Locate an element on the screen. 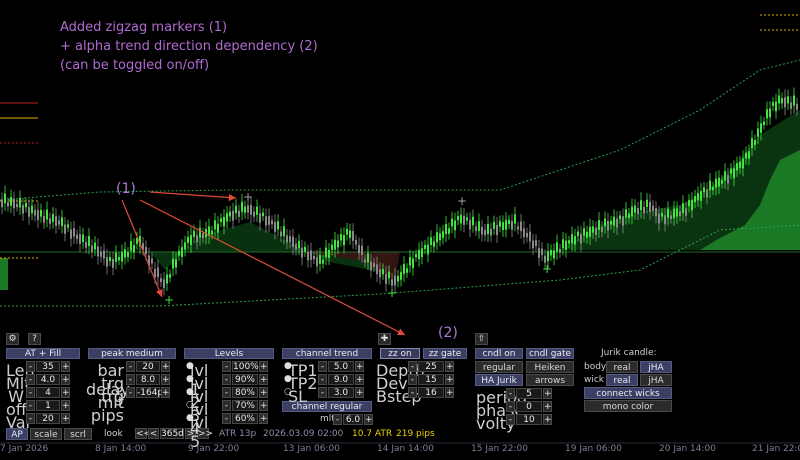  zz-plus-2: + is located at coordinates (449, 392).